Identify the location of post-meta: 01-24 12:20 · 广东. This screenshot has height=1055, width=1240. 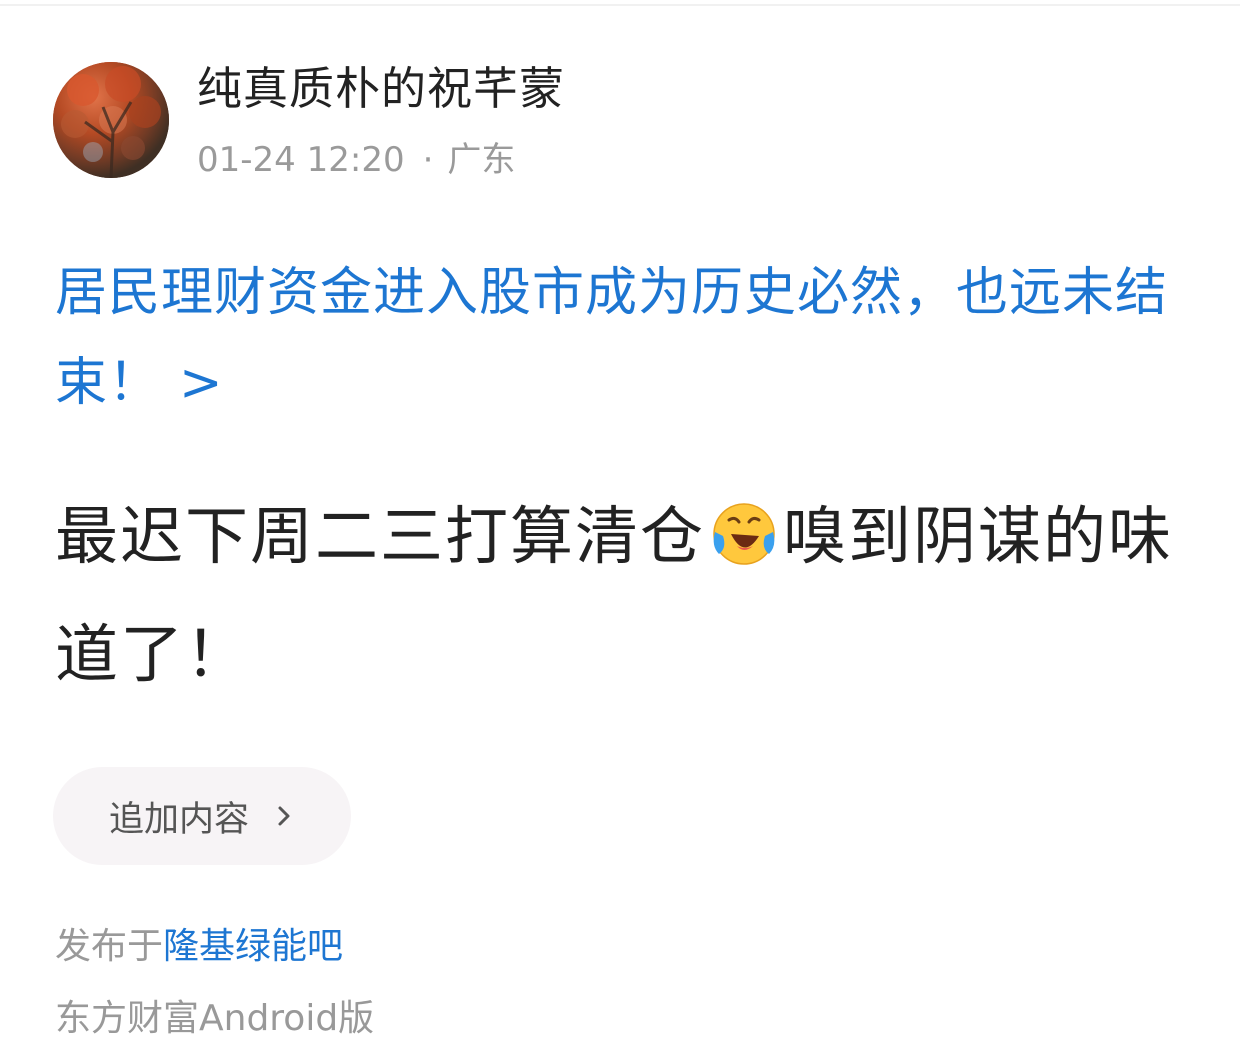
(356, 160).